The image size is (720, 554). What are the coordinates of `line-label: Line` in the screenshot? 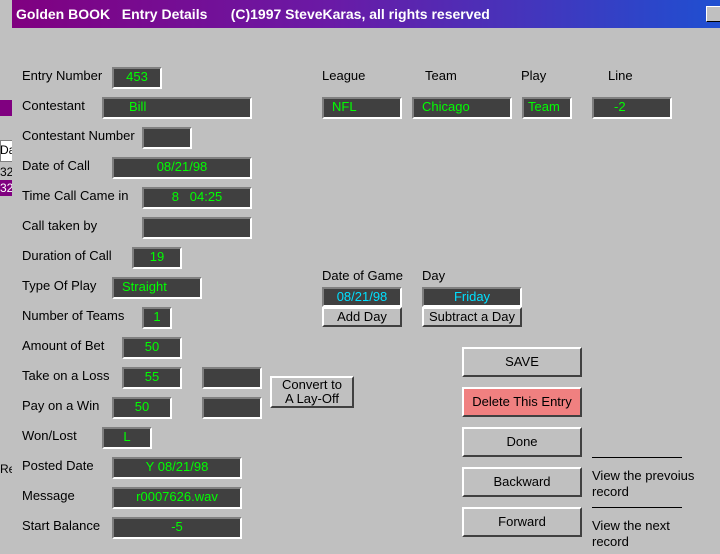 It's located at (620, 75).